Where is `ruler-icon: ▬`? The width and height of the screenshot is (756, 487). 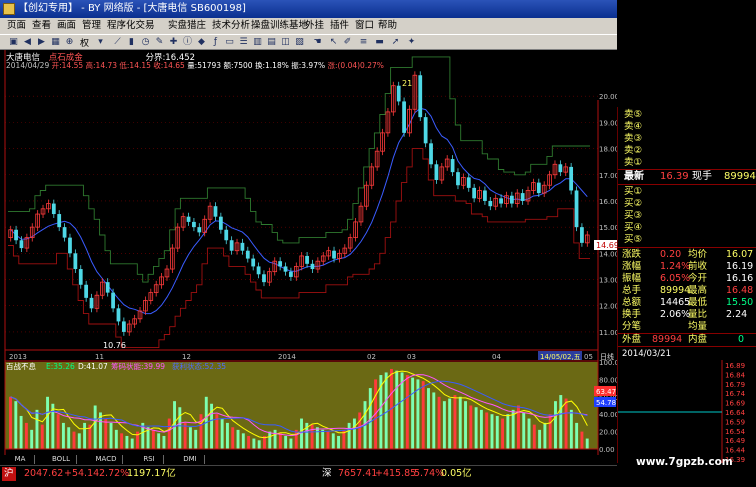 ruler-icon: ▬ is located at coordinates (379, 42).